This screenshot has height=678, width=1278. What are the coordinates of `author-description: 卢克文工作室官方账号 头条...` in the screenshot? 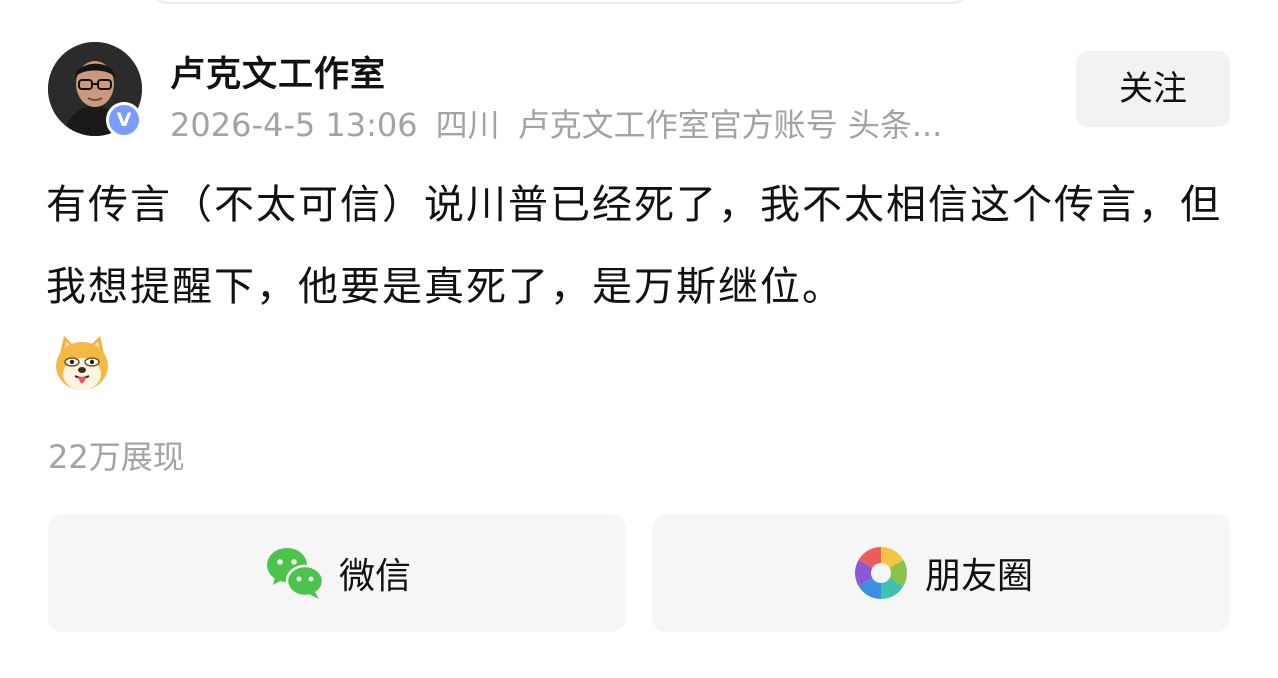 It's located at (730, 125).